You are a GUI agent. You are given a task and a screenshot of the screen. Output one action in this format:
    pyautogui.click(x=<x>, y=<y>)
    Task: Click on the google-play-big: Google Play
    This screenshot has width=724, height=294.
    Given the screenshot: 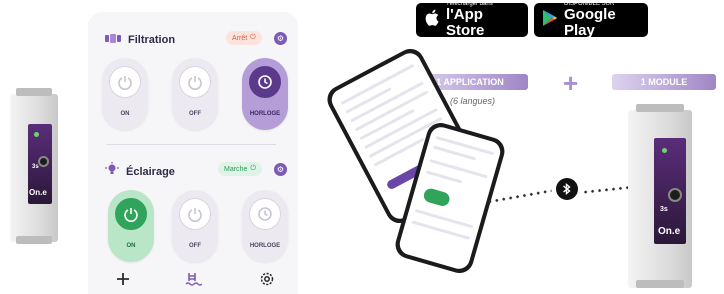 What is the action you would take?
    pyautogui.click(x=590, y=22)
    